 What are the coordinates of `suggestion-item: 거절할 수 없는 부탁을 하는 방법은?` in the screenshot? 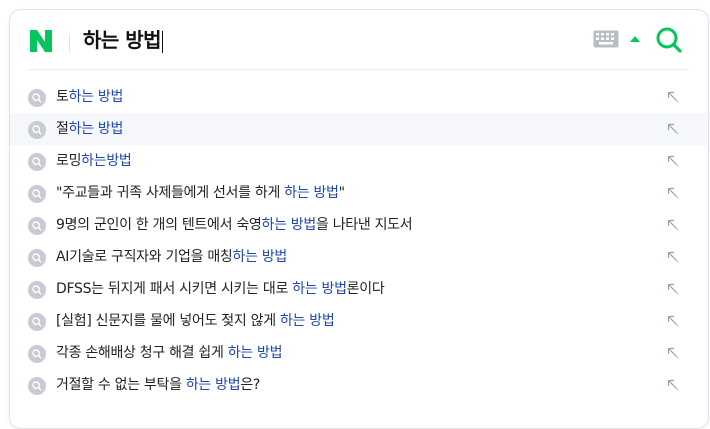 It's located at (359, 385).